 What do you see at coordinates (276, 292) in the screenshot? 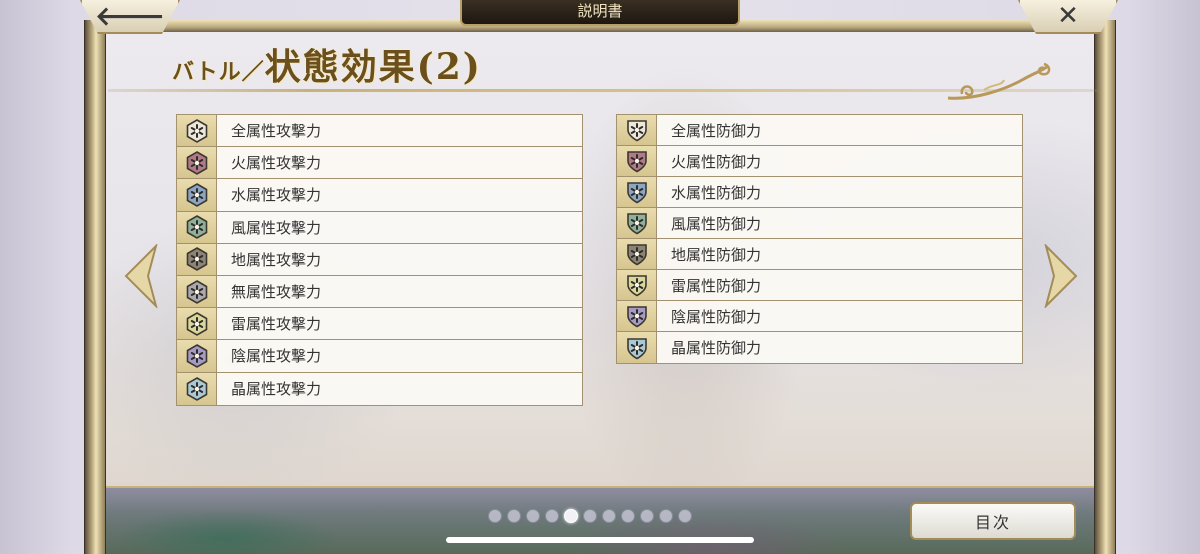
I see `status-label: 無属性攻撃力` at bounding box center [276, 292].